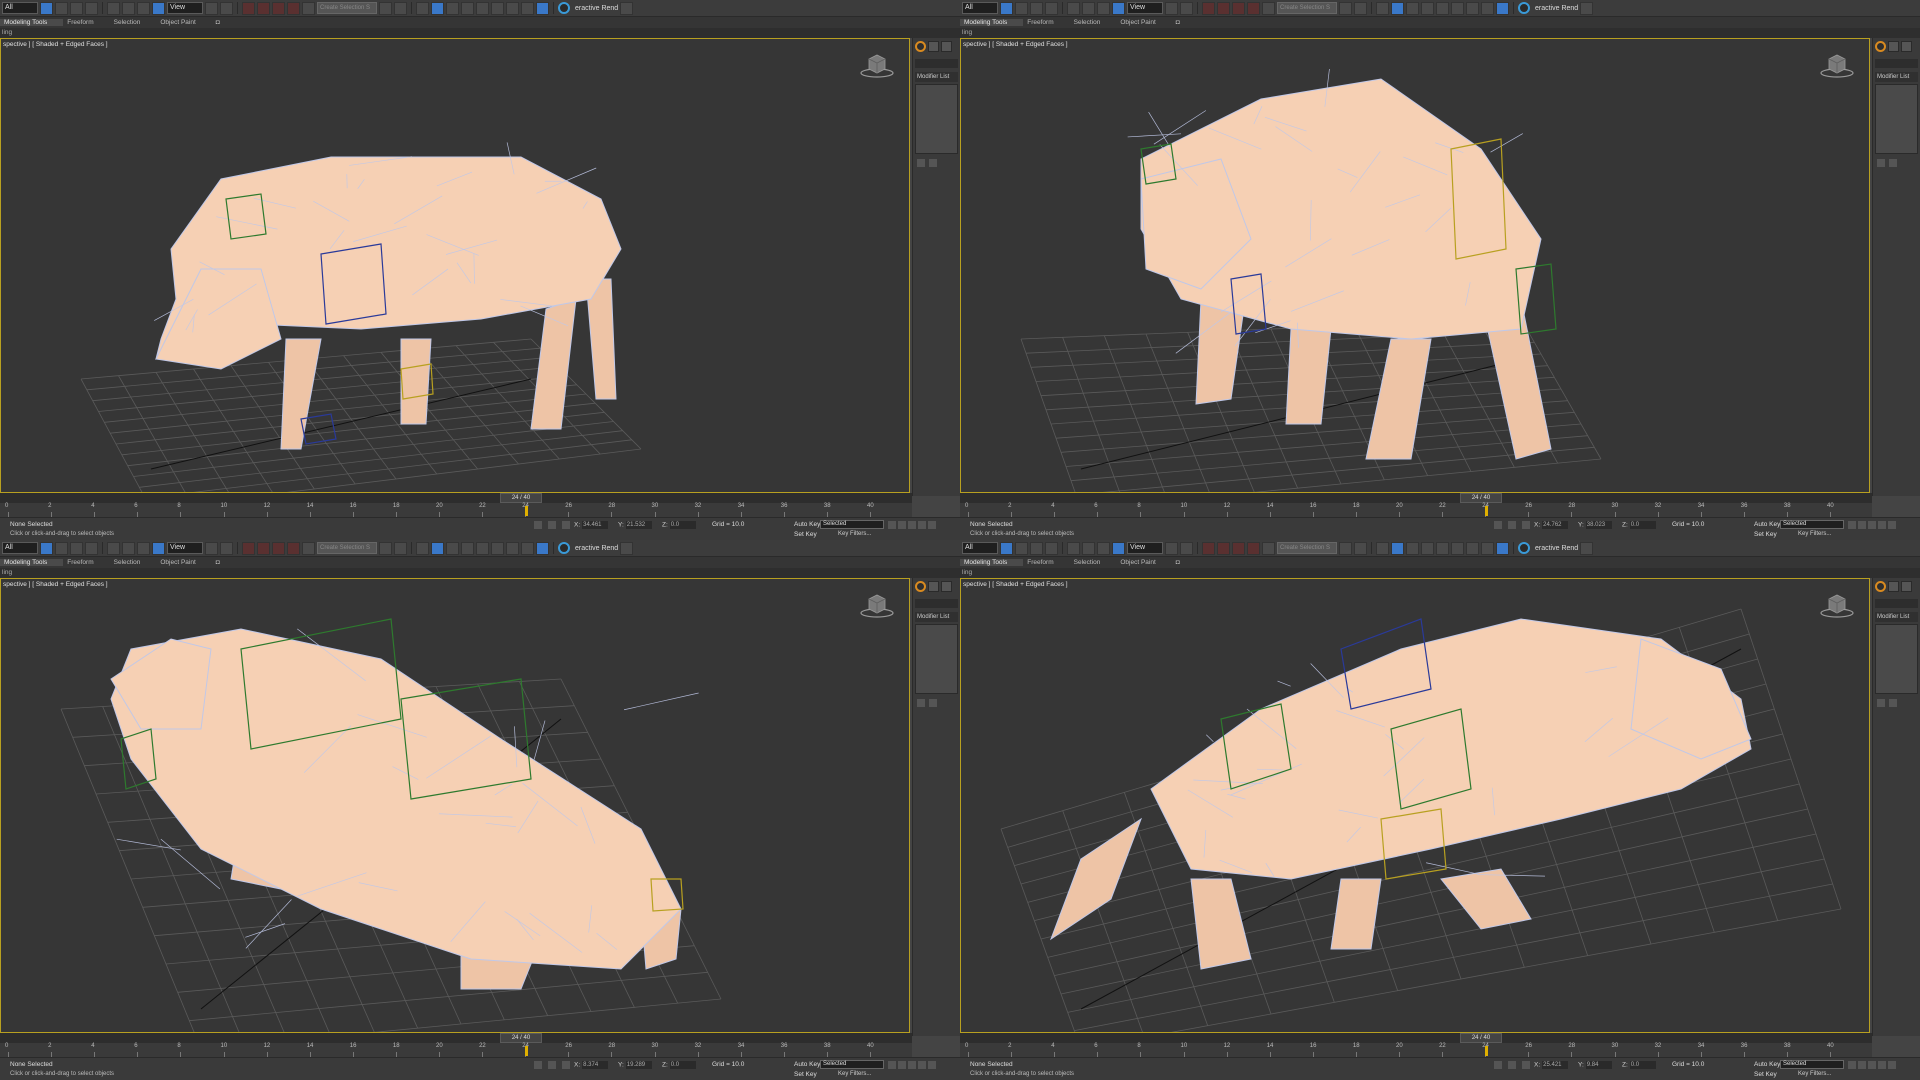  What do you see at coordinates (248, 548) in the screenshot?
I see `snap-toggle-icon` at bounding box center [248, 548].